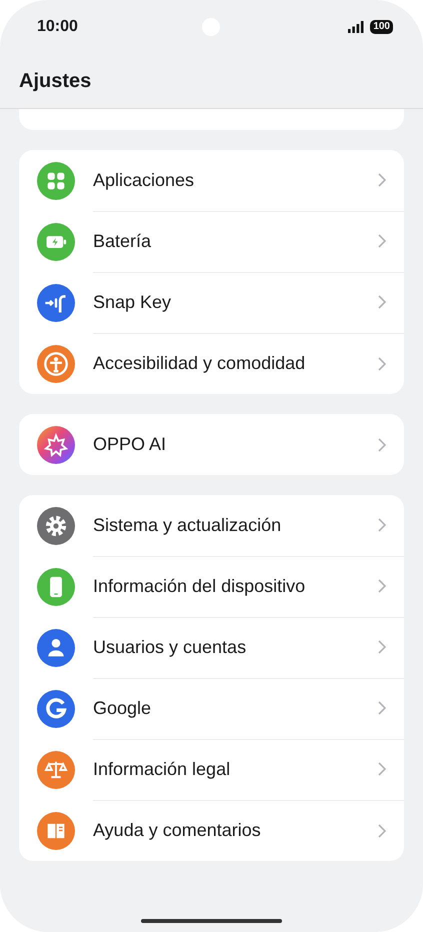 This screenshot has height=932, width=423. I want to click on setting-label: Información del dispositivo, so click(199, 586).